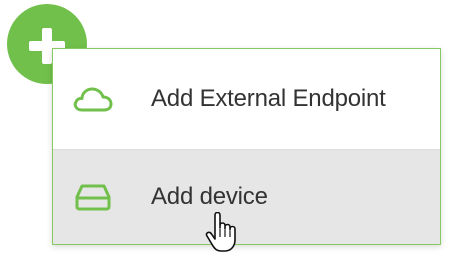  Describe the element at coordinates (209, 196) in the screenshot. I see `menu-item-label: Add device` at that location.